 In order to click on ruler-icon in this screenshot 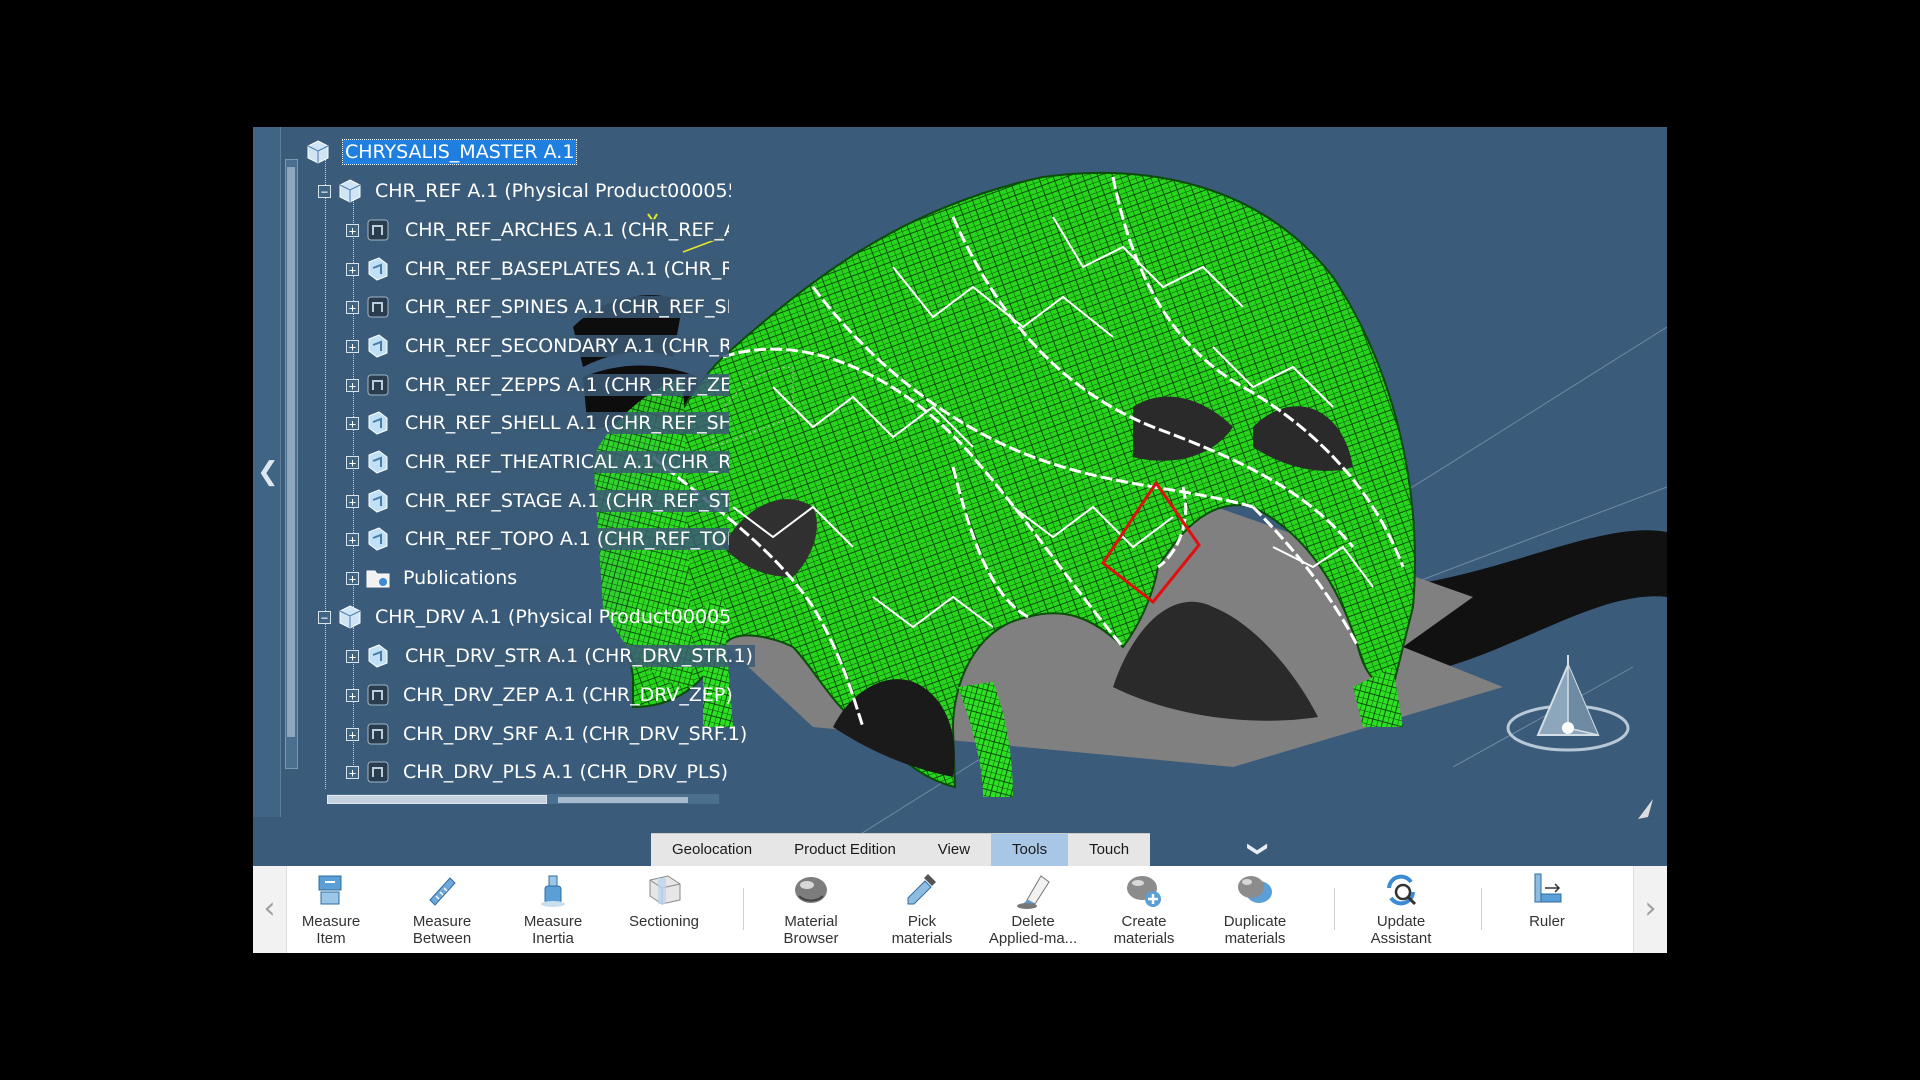, I will do `click(1548, 888)`.